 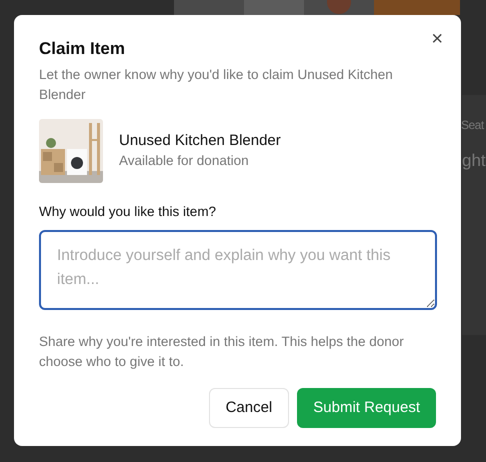 What do you see at coordinates (184, 161) in the screenshot?
I see `item-status: Available for donation` at bounding box center [184, 161].